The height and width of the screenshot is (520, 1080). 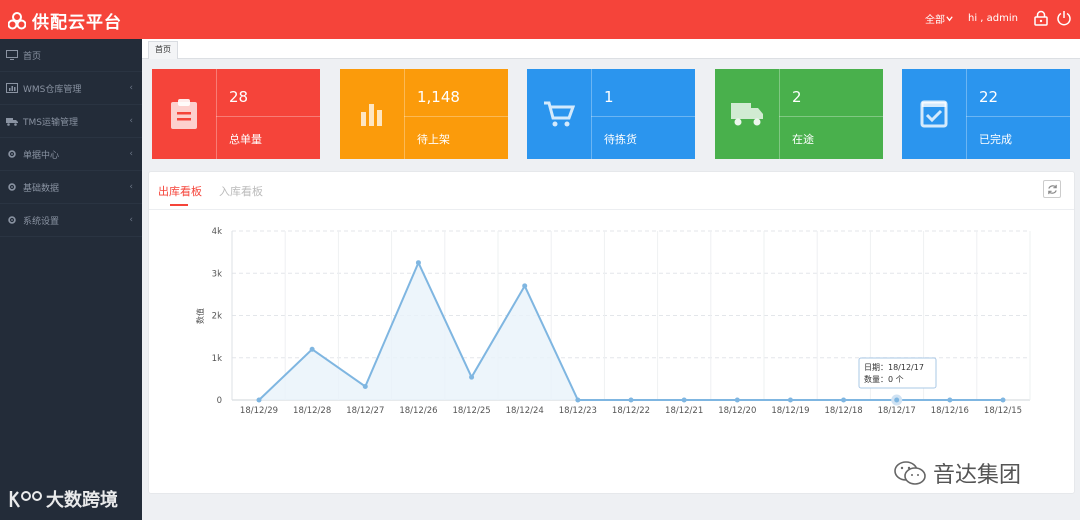 I want to click on watermark-right: 音达集团, so click(x=957, y=473).